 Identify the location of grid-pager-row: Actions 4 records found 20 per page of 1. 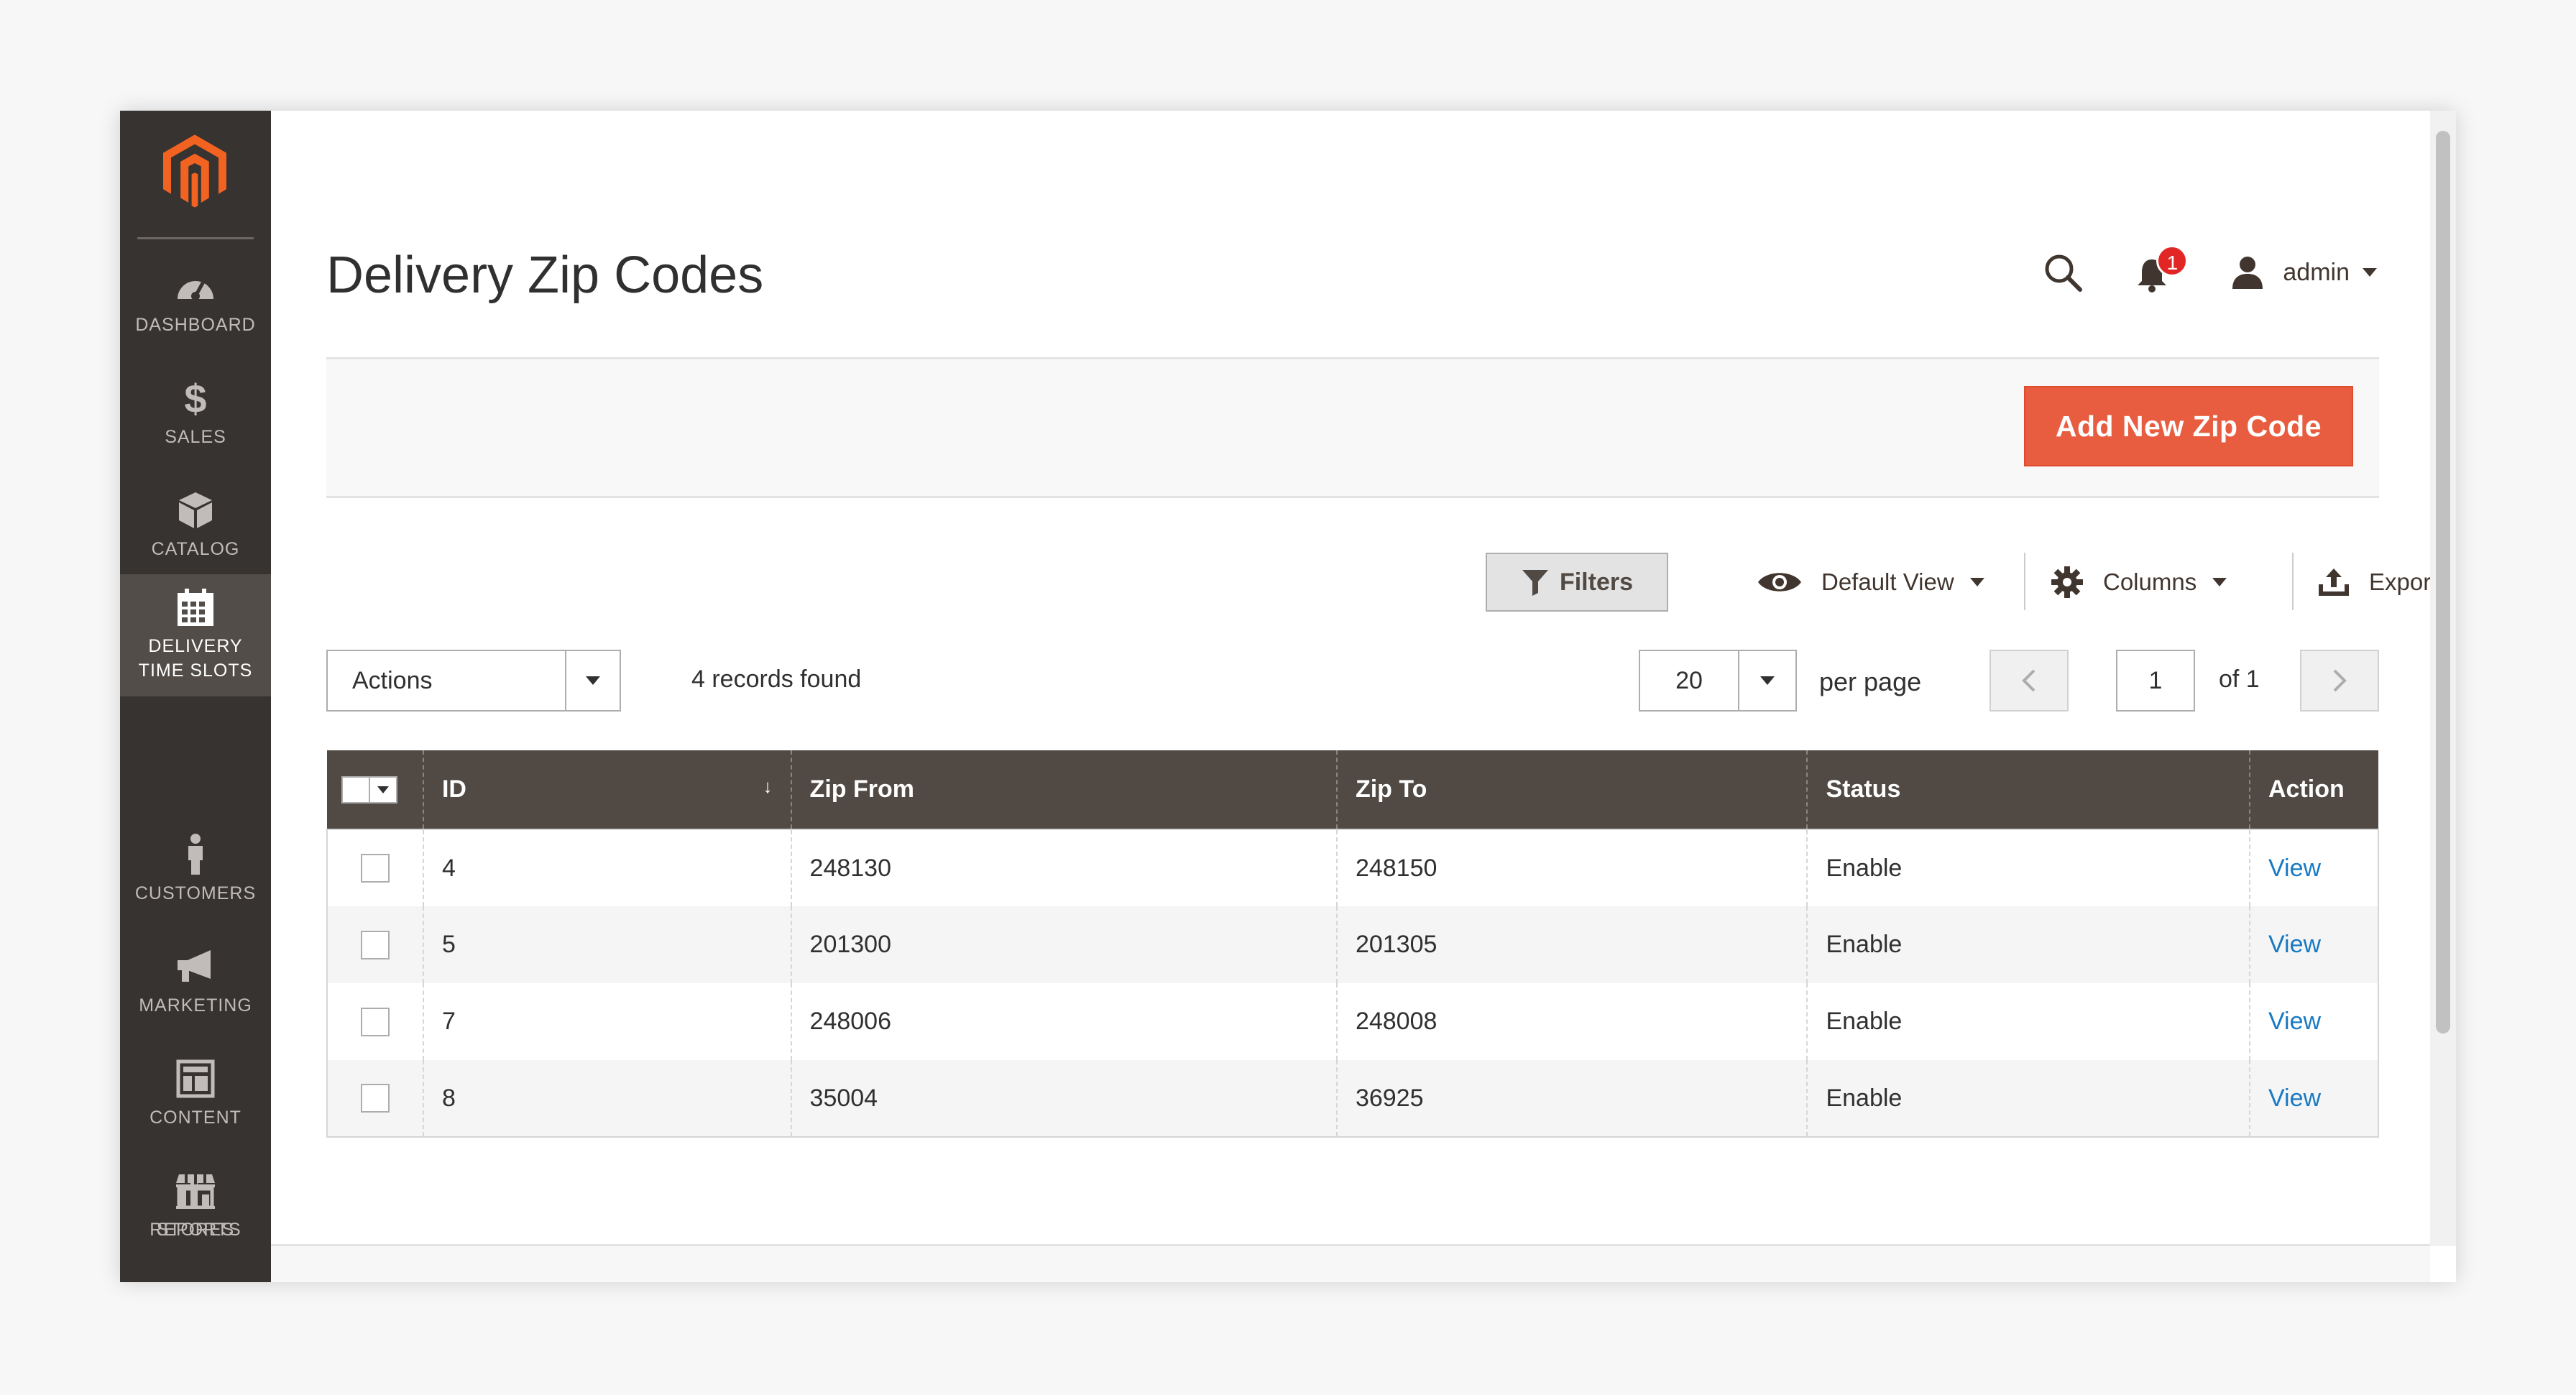
(1352, 682).